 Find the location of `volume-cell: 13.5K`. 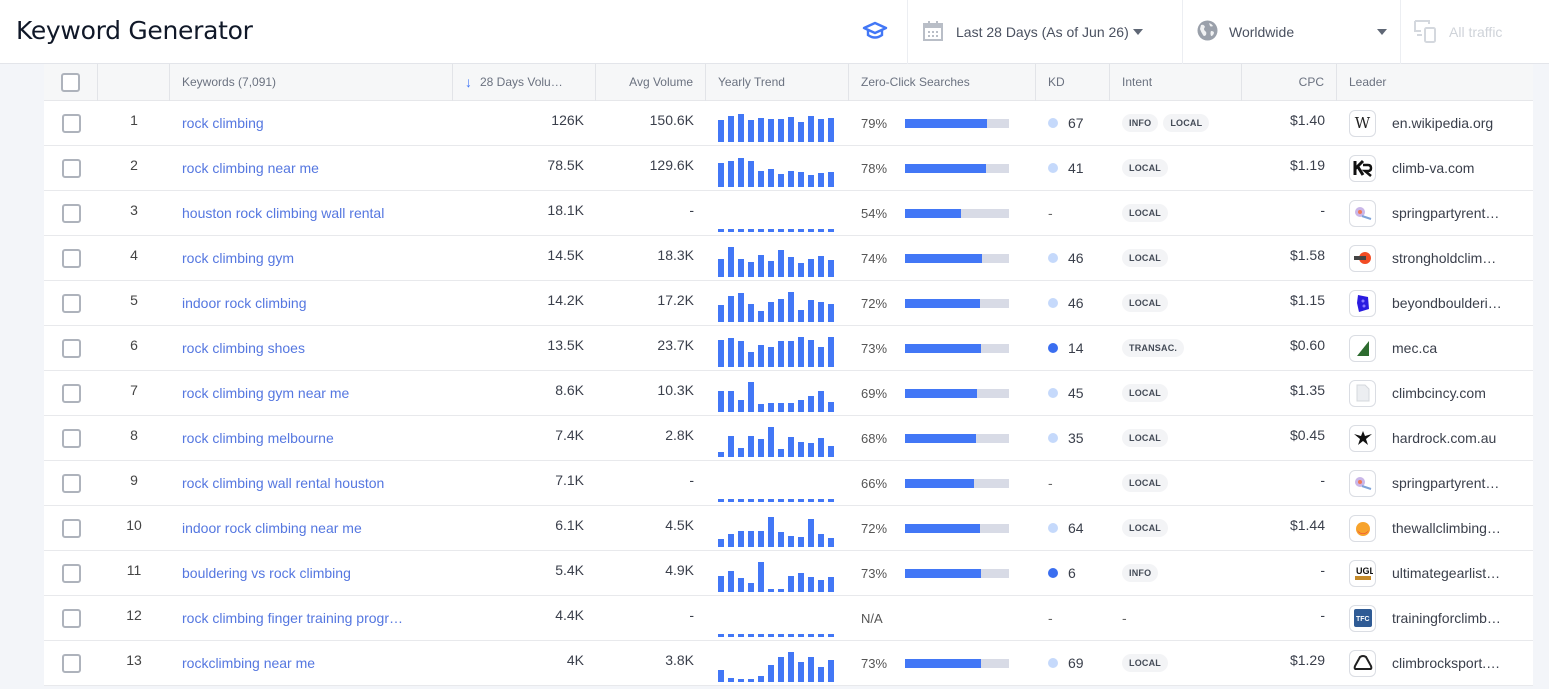

volume-cell: 13.5K is located at coordinates (524, 348).